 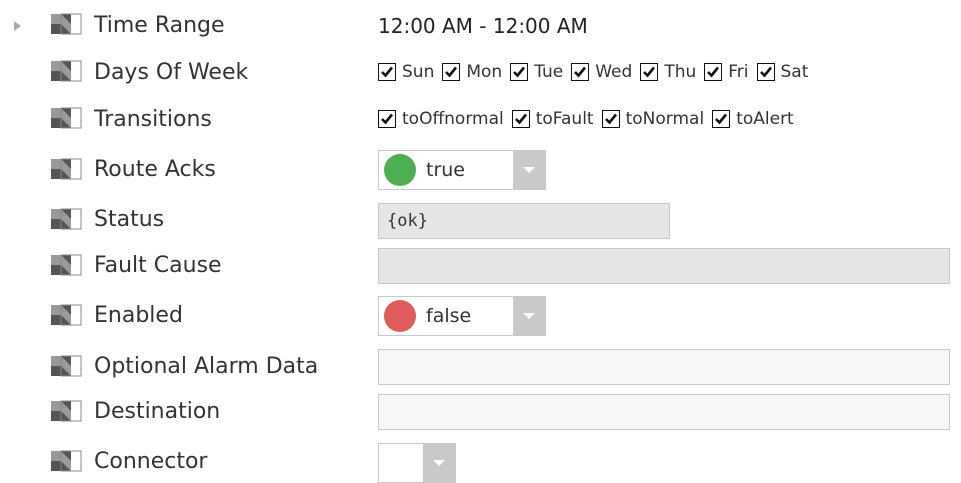 I want to click on property-label: Connector, so click(x=151, y=461).